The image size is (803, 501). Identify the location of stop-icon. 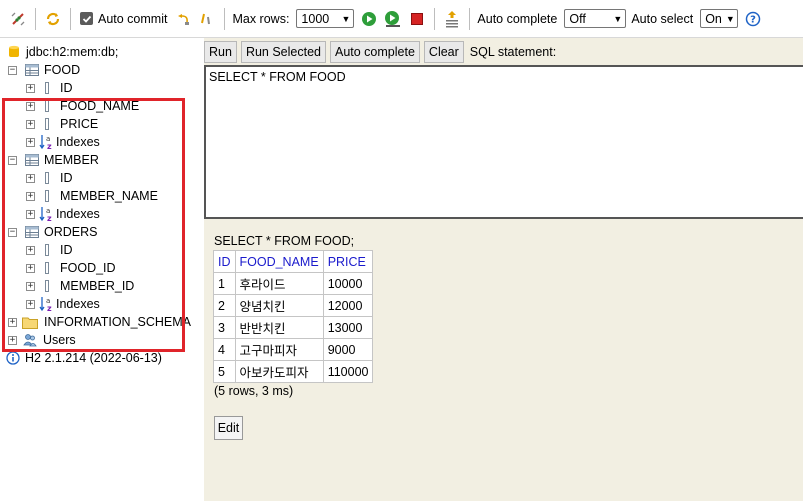
(417, 19).